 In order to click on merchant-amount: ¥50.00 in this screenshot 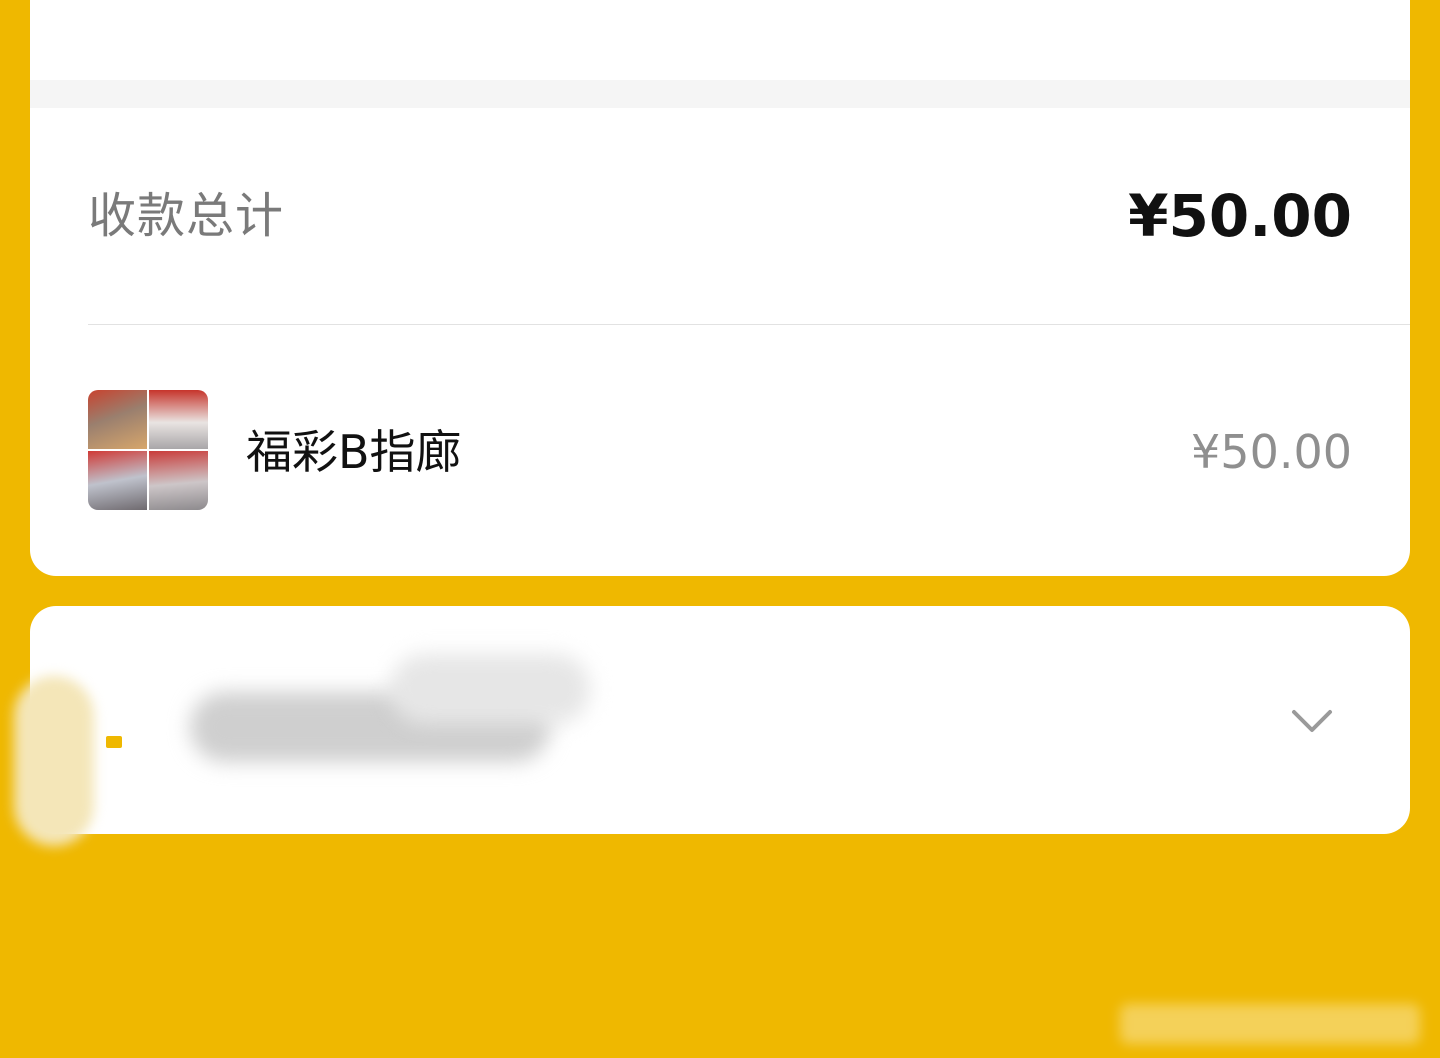, I will do `click(1271, 452)`.